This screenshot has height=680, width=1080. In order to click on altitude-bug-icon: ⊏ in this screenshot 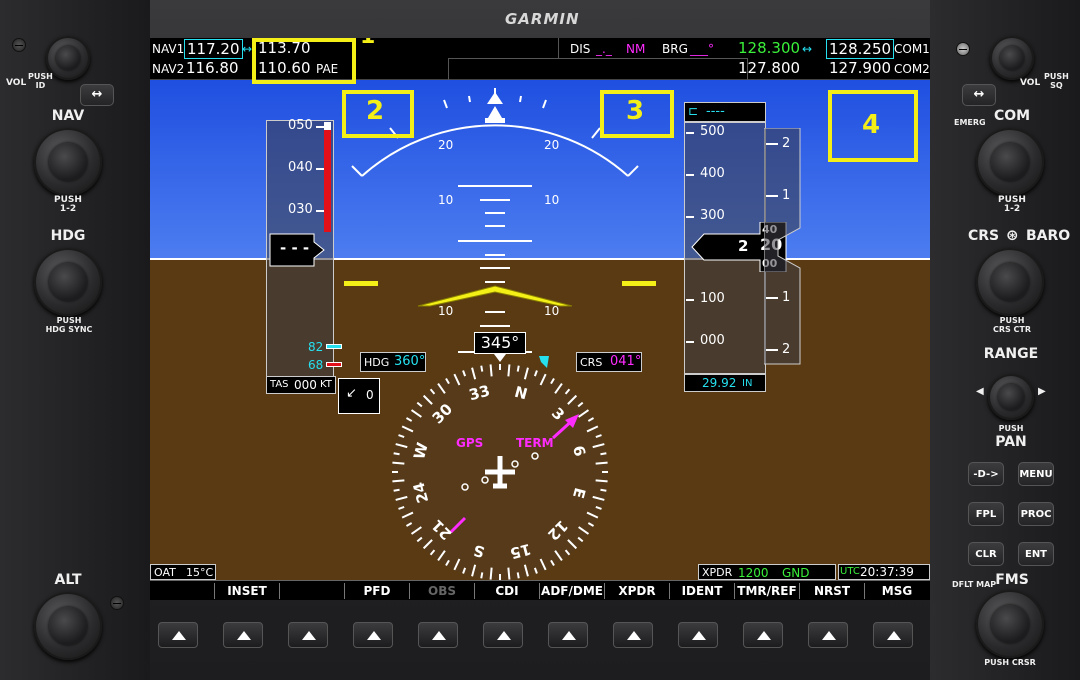, I will do `click(693, 111)`.